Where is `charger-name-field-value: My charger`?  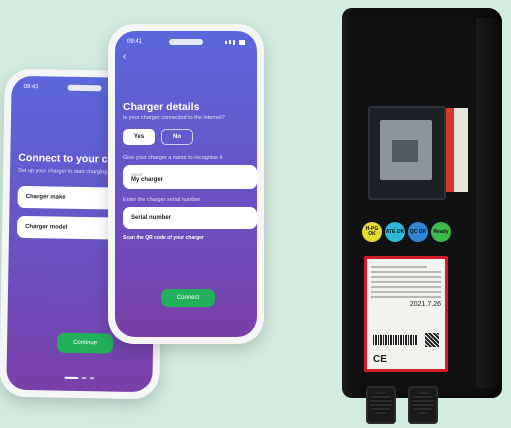 charger-name-field-value: My charger is located at coordinates (147, 179).